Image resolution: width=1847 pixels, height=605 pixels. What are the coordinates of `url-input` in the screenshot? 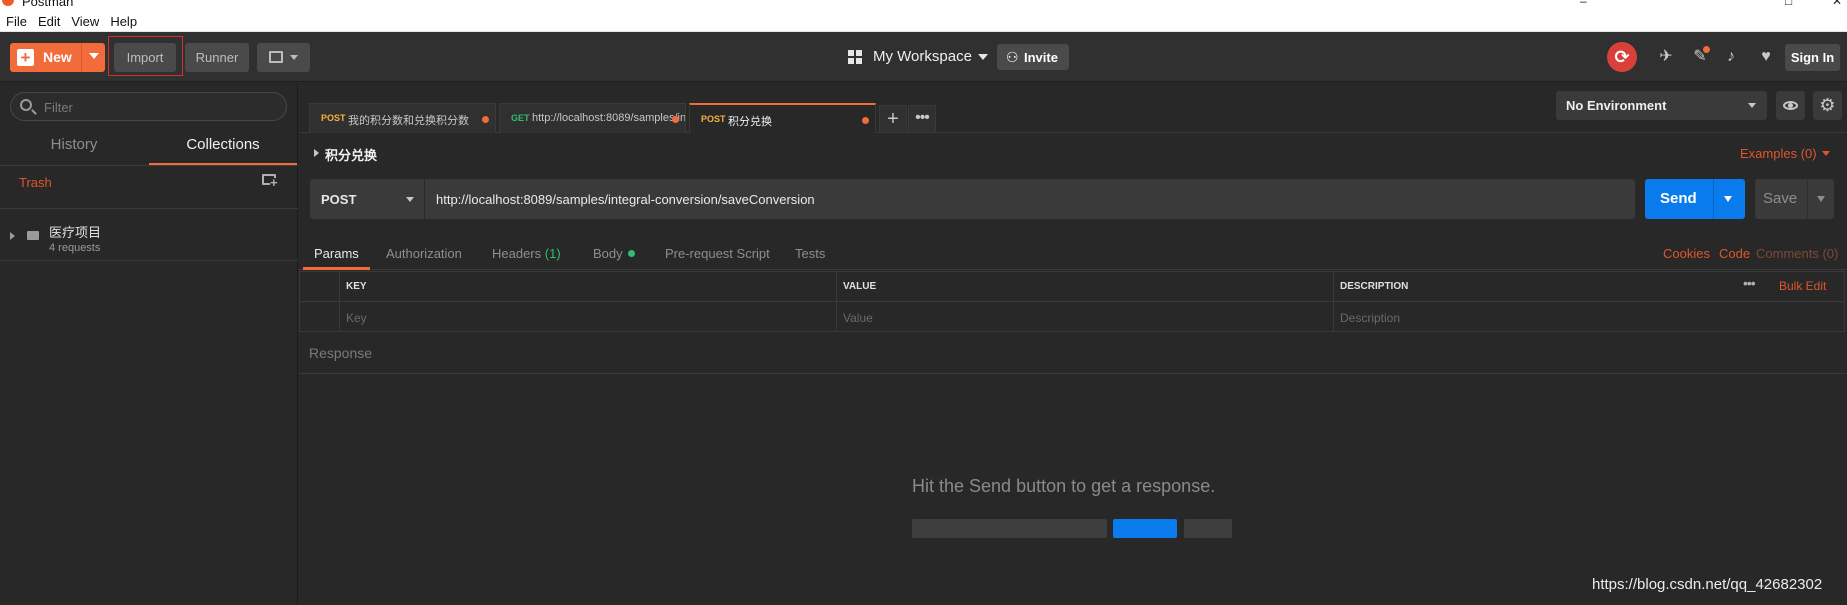 It's located at (1026, 199).